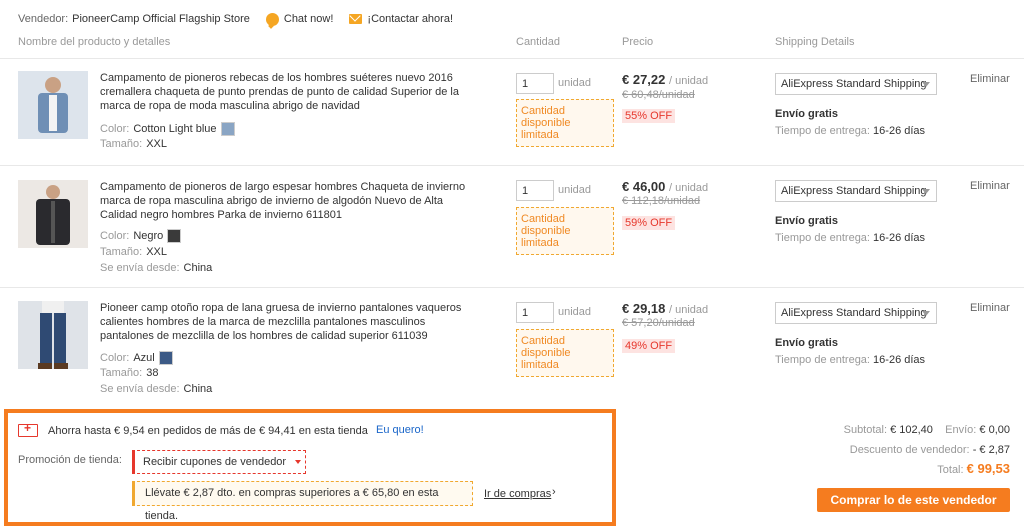 Image resolution: width=1024 pixels, height=531 pixels. Describe the element at coordinates (991, 450) in the screenshot. I see `vendor-discount-value: - € 2,87` at that location.